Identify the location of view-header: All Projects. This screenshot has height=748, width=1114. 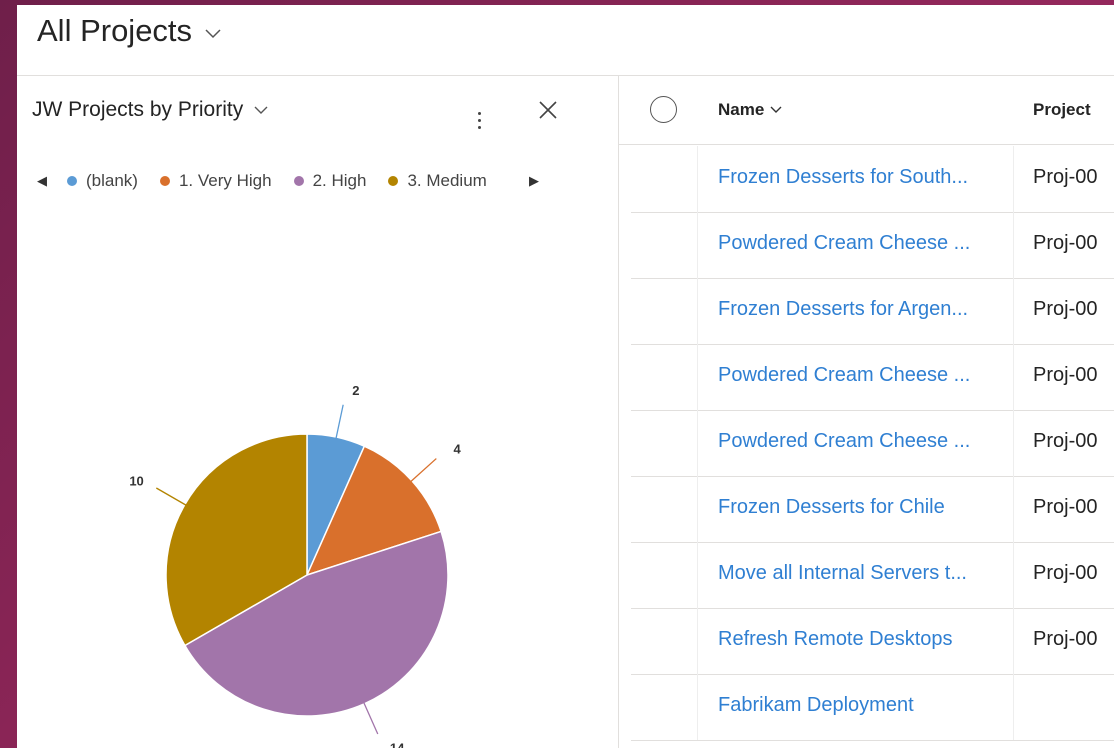
(565, 40).